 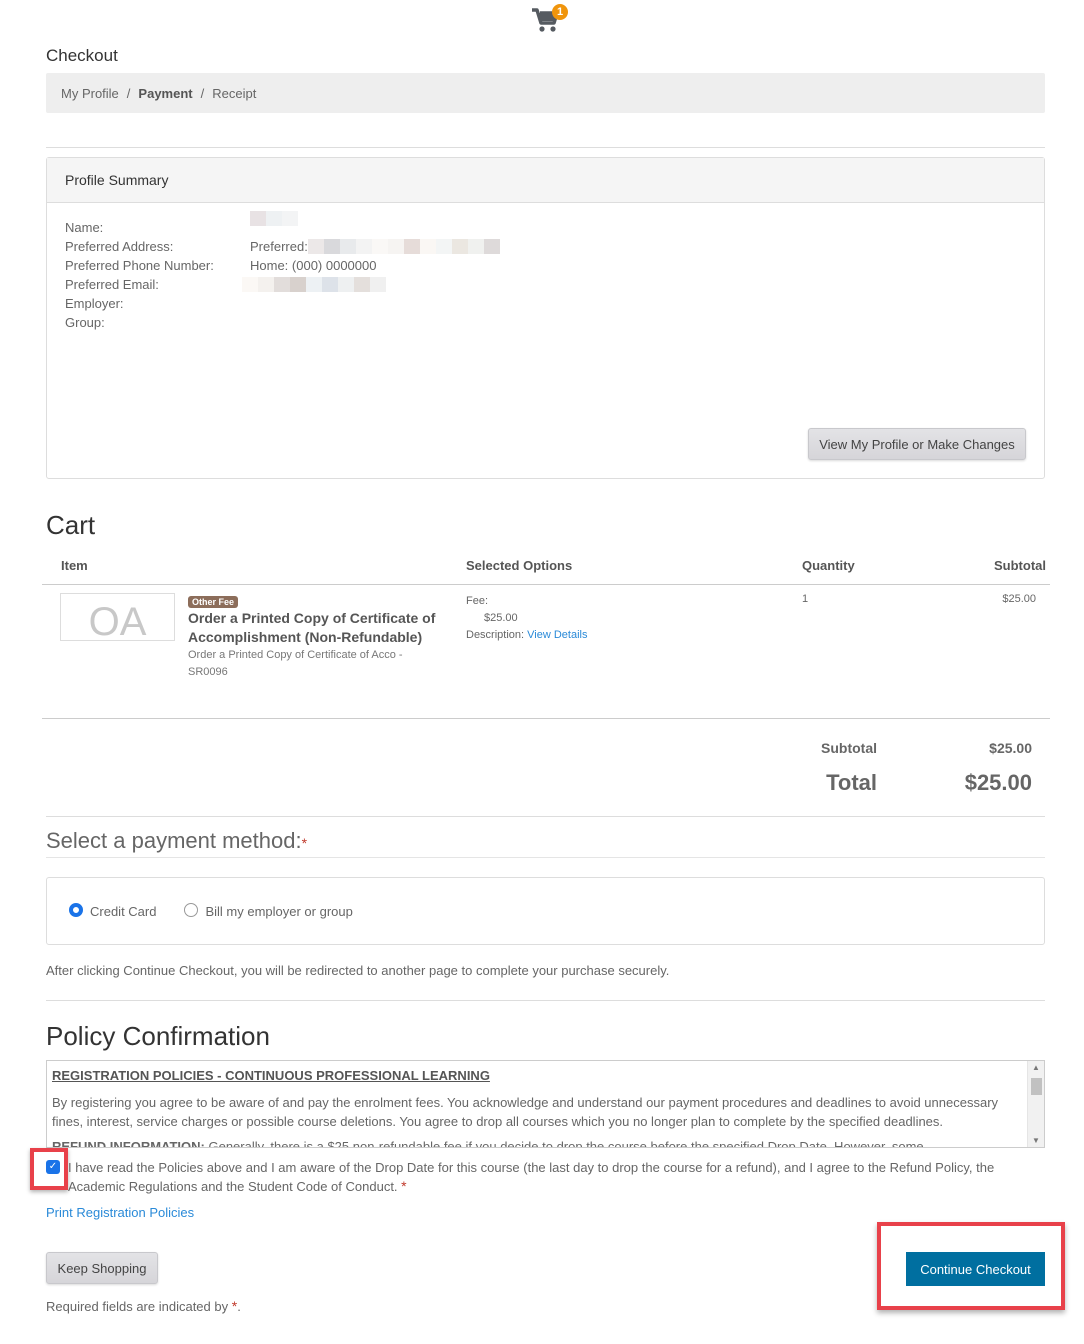 I want to click on item-quantity: 1, so click(x=805, y=599).